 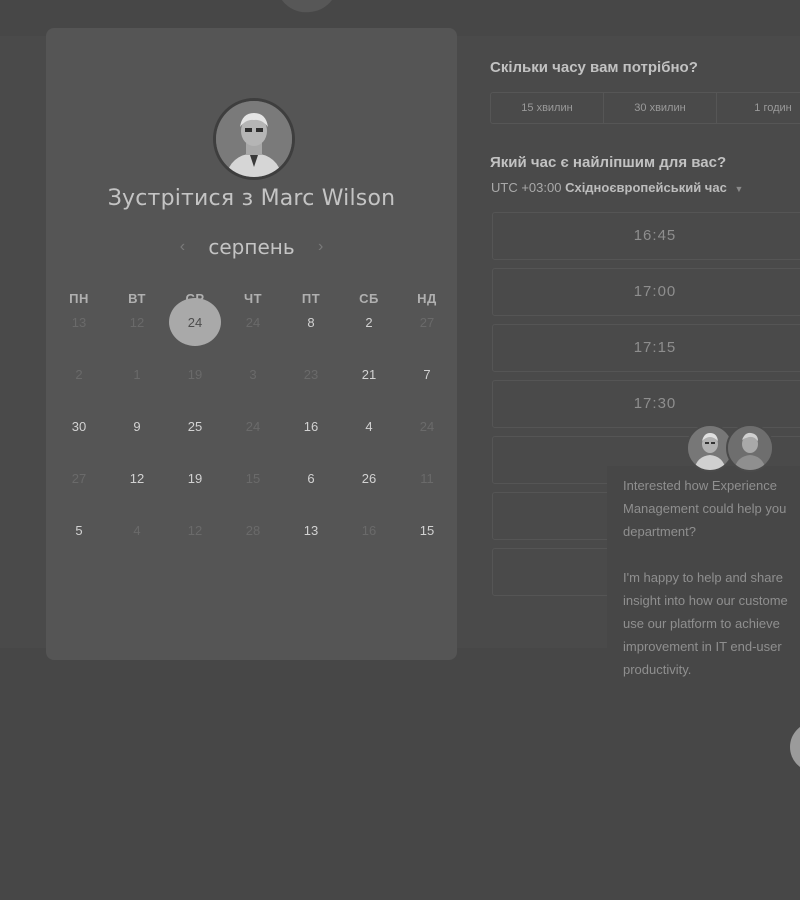 I want to click on time-slot-label: 16:45, so click(x=655, y=235).